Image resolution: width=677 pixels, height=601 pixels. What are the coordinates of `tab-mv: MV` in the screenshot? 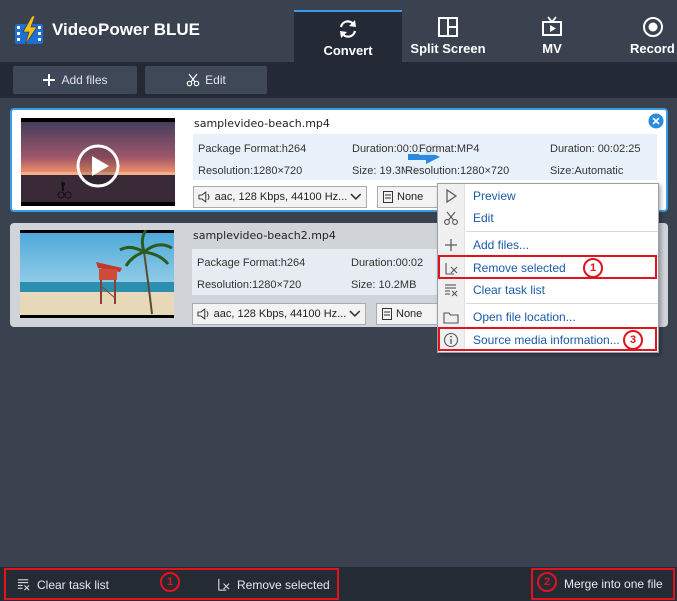 It's located at (552, 36).